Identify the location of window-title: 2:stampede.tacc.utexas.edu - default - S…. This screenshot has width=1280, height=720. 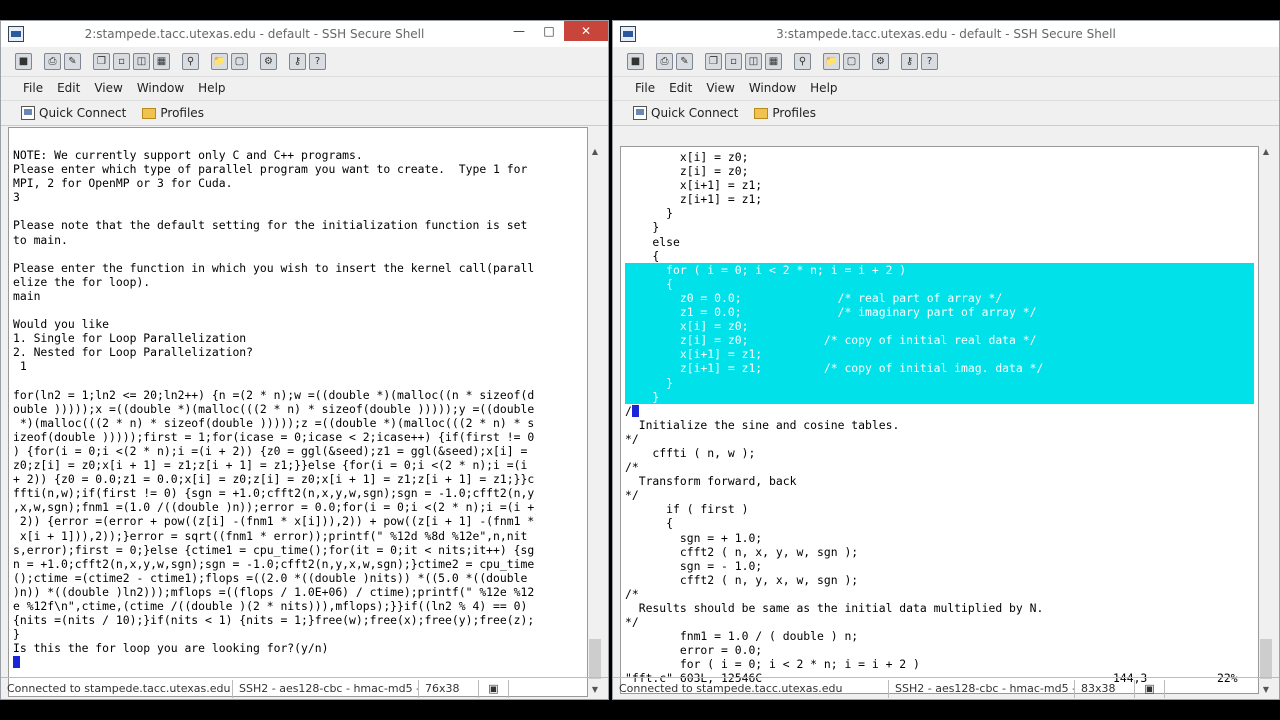
(254, 34).